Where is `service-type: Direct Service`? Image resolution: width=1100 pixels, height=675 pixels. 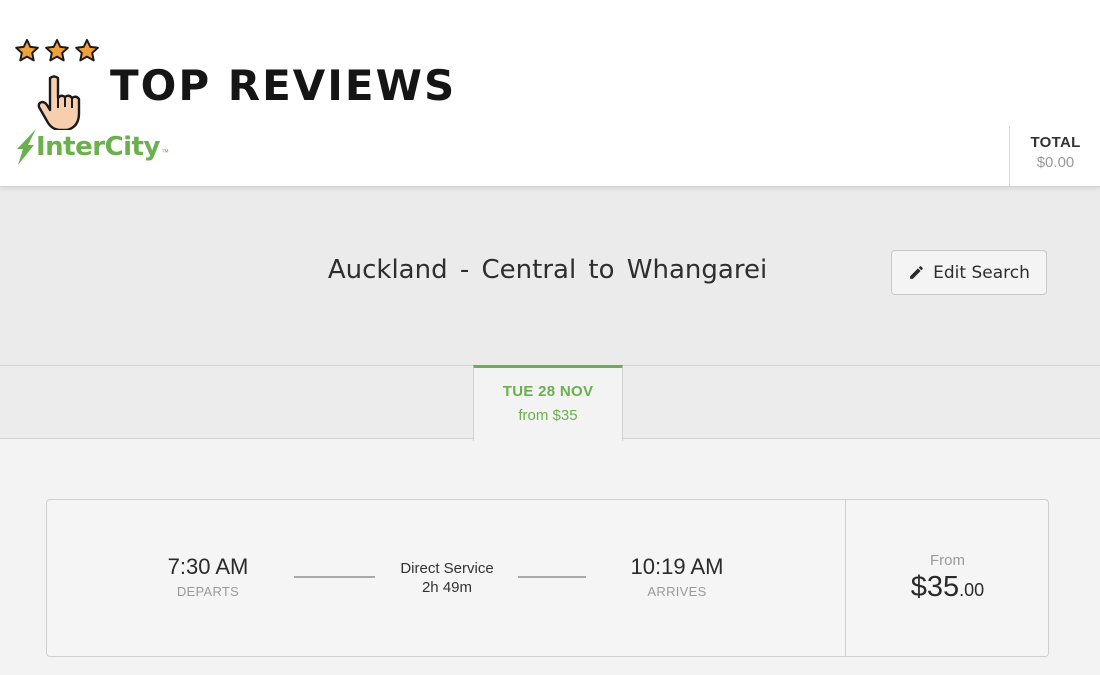 service-type: Direct Service is located at coordinates (447, 568).